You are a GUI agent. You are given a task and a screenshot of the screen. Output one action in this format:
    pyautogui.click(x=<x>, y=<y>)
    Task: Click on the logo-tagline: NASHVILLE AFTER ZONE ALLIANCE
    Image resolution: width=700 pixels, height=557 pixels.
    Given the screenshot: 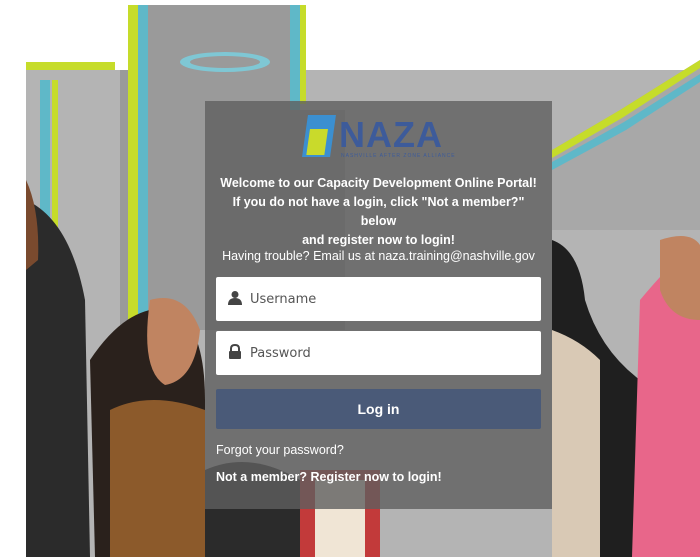 What is the action you would take?
    pyautogui.click(x=398, y=156)
    